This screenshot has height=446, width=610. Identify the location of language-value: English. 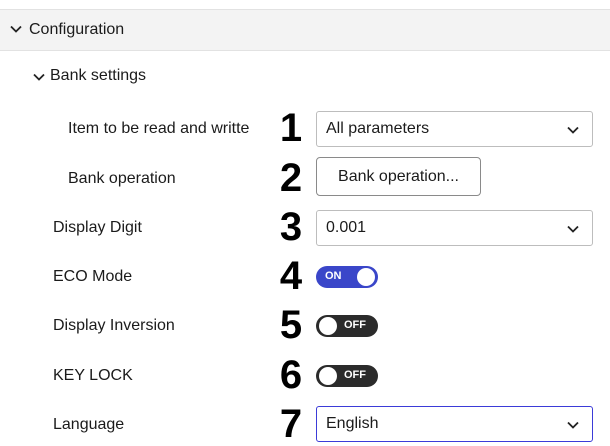
(352, 423).